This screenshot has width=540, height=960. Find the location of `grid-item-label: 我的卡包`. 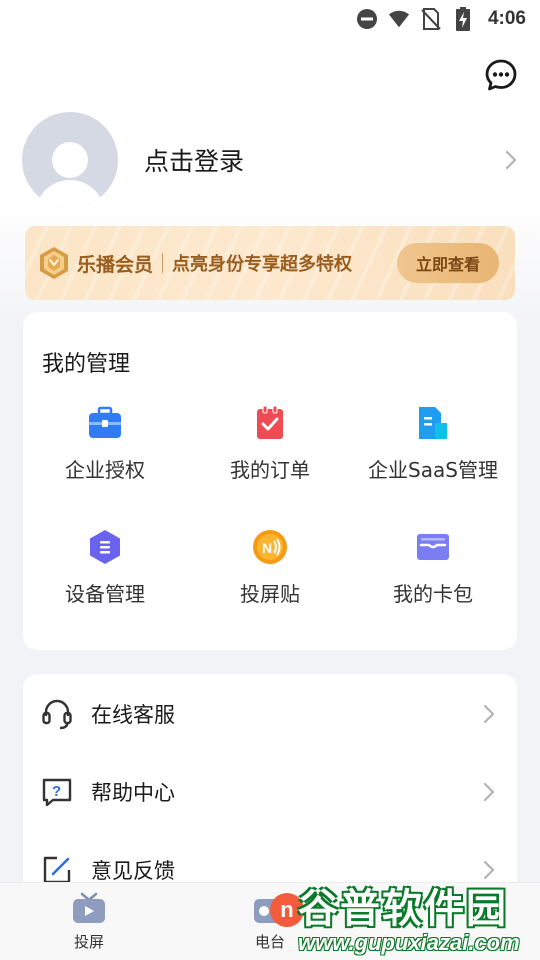

grid-item-label: 我的卡包 is located at coordinates (433, 594).